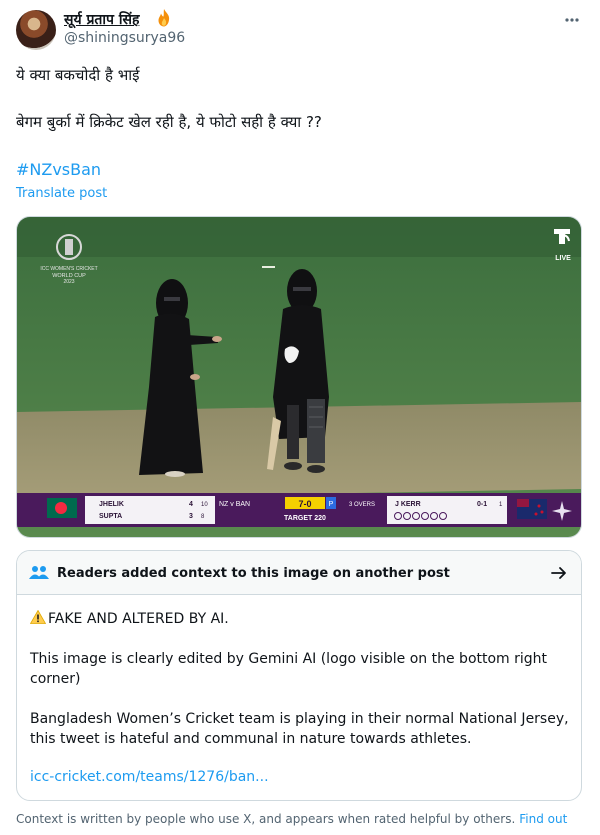 The height and width of the screenshot is (835, 600). Describe the element at coordinates (68, 269) in the screenshot. I see `svg-text: ICC WOMEN'S CRICKET` at that location.